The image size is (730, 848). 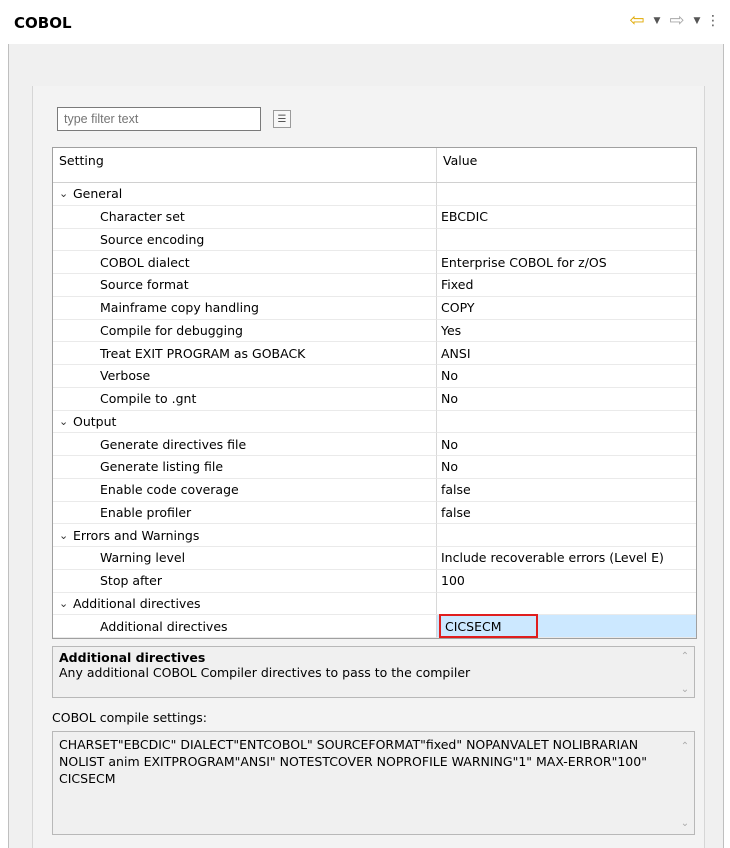 What do you see at coordinates (159, 119) in the screenshot?
I see `filter-input` at bounding box center [159, 119].